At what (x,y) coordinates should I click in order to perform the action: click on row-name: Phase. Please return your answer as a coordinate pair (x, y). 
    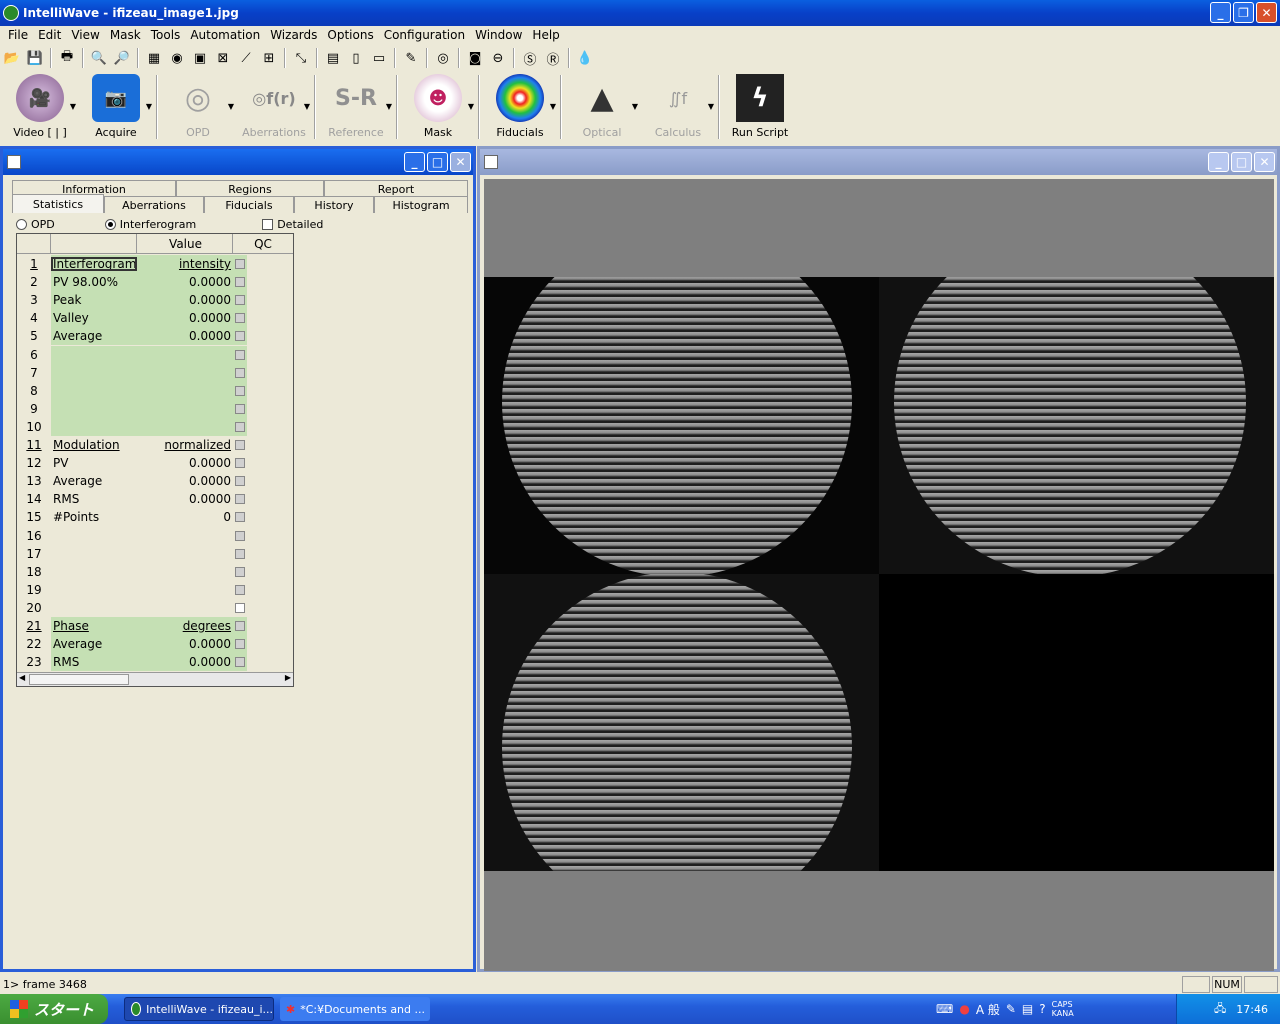
    Looking at the image, I should click on (94, 626).